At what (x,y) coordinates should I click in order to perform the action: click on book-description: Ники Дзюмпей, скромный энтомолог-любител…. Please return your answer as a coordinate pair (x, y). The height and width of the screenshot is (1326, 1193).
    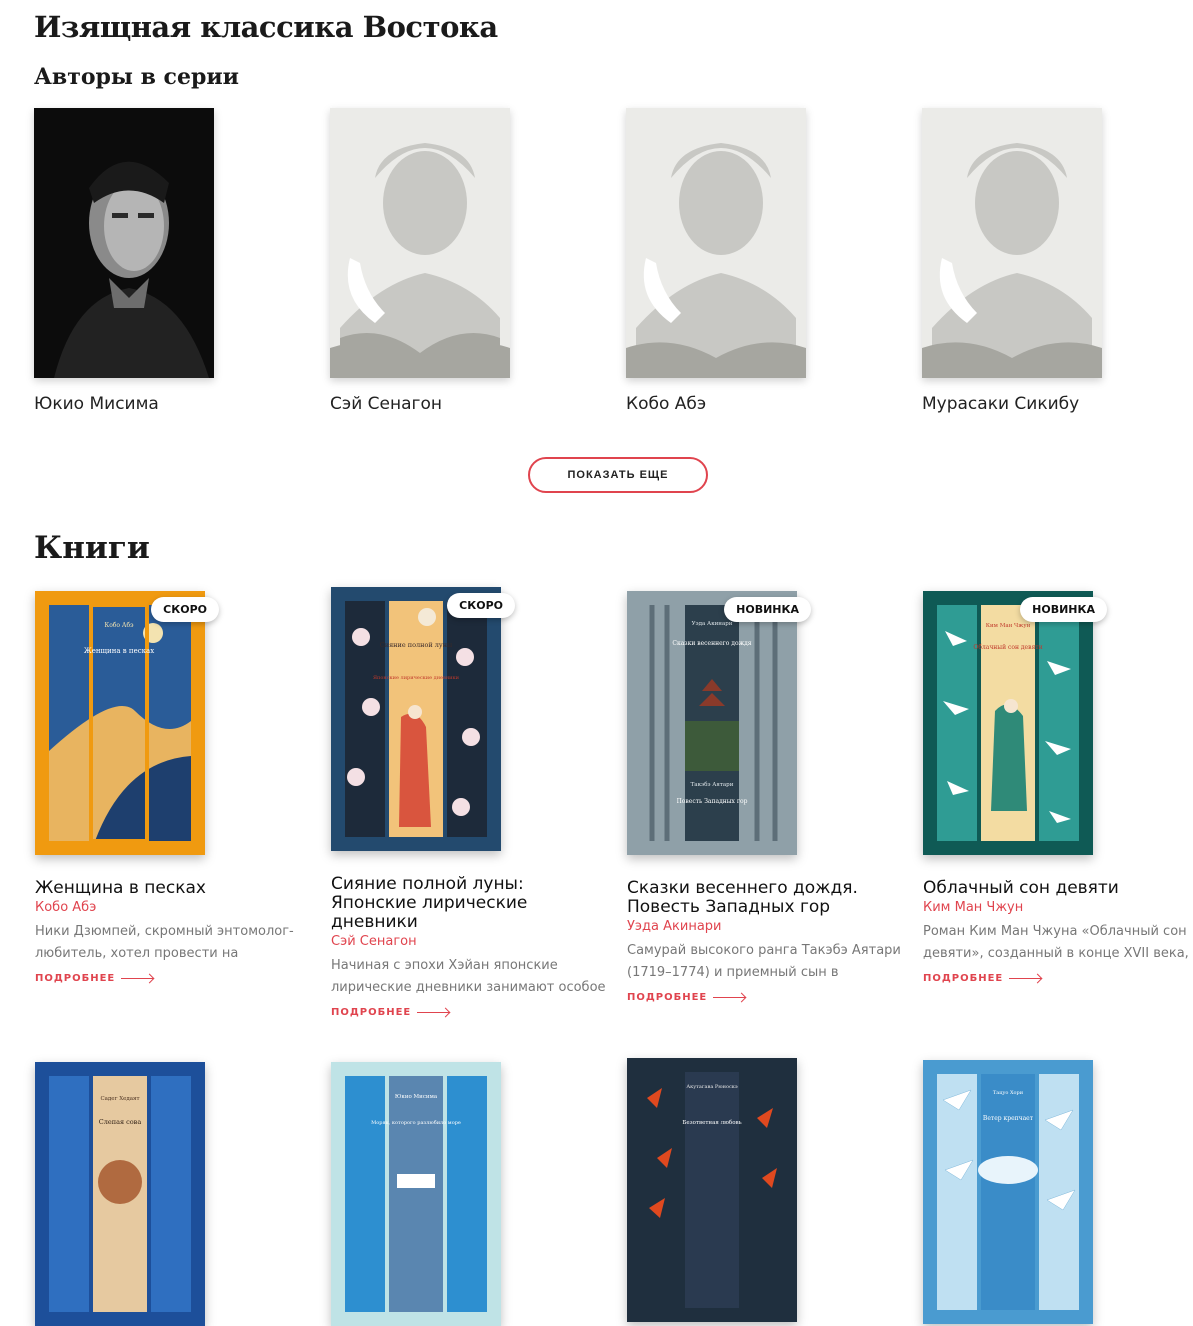
    Looking at the image, I should click on (164, 942).